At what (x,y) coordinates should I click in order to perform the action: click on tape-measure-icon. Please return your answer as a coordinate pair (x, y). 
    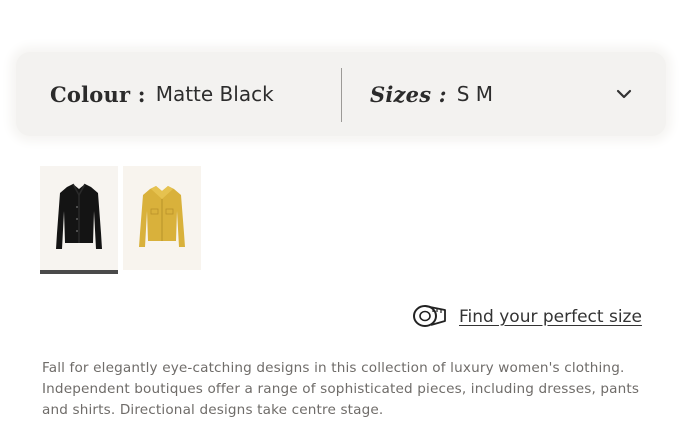
    Looking at the image, I should click on (429, 317).